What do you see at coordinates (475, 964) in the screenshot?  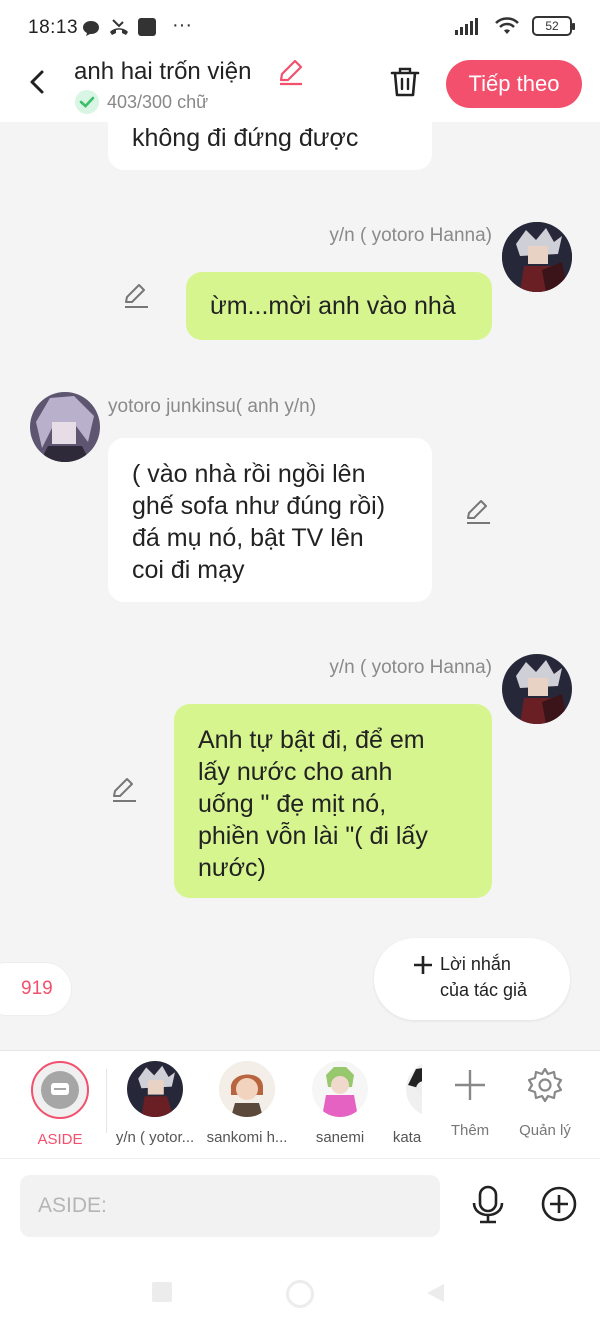 I see `author-note-label: Lời nhắn` at bounding box center [475, 964].